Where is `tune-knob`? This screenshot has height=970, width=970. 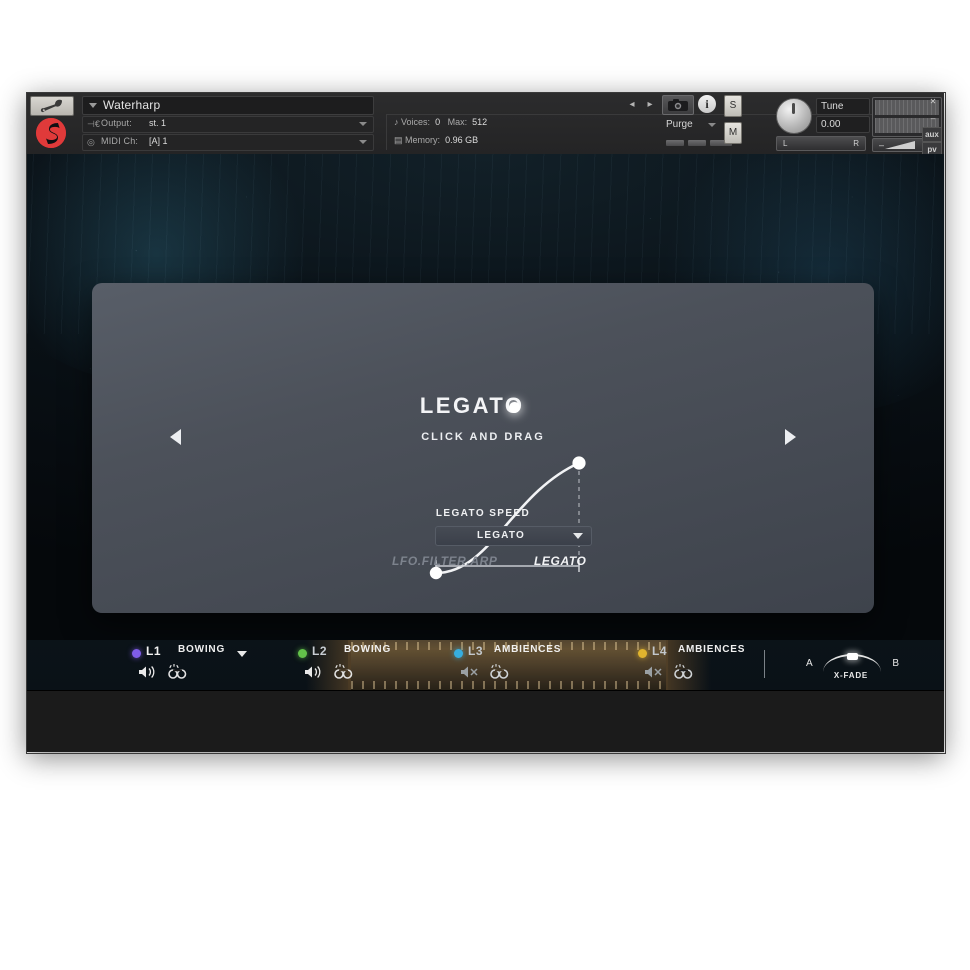
tune-knob is located at coordinates (794, 116).